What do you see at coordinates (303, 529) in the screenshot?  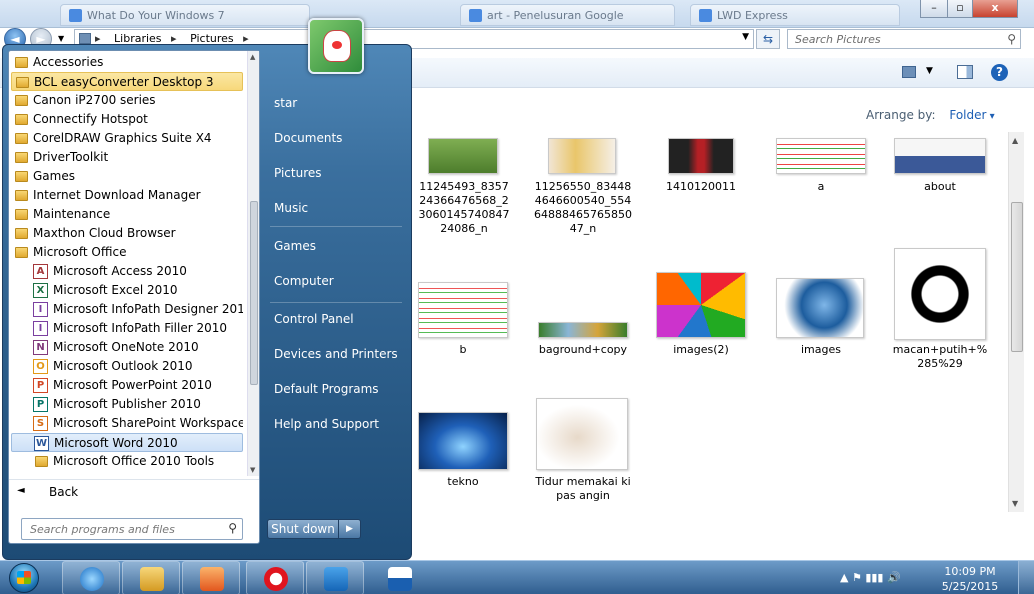 I see `shut-down-button: Shut down` at bounding box center [303, 529].